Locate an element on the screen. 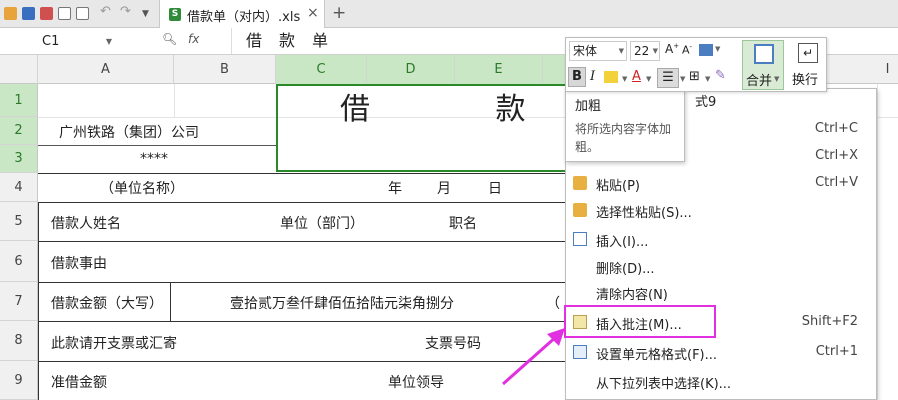  bold-button: B is located at coordinates (577, 77).